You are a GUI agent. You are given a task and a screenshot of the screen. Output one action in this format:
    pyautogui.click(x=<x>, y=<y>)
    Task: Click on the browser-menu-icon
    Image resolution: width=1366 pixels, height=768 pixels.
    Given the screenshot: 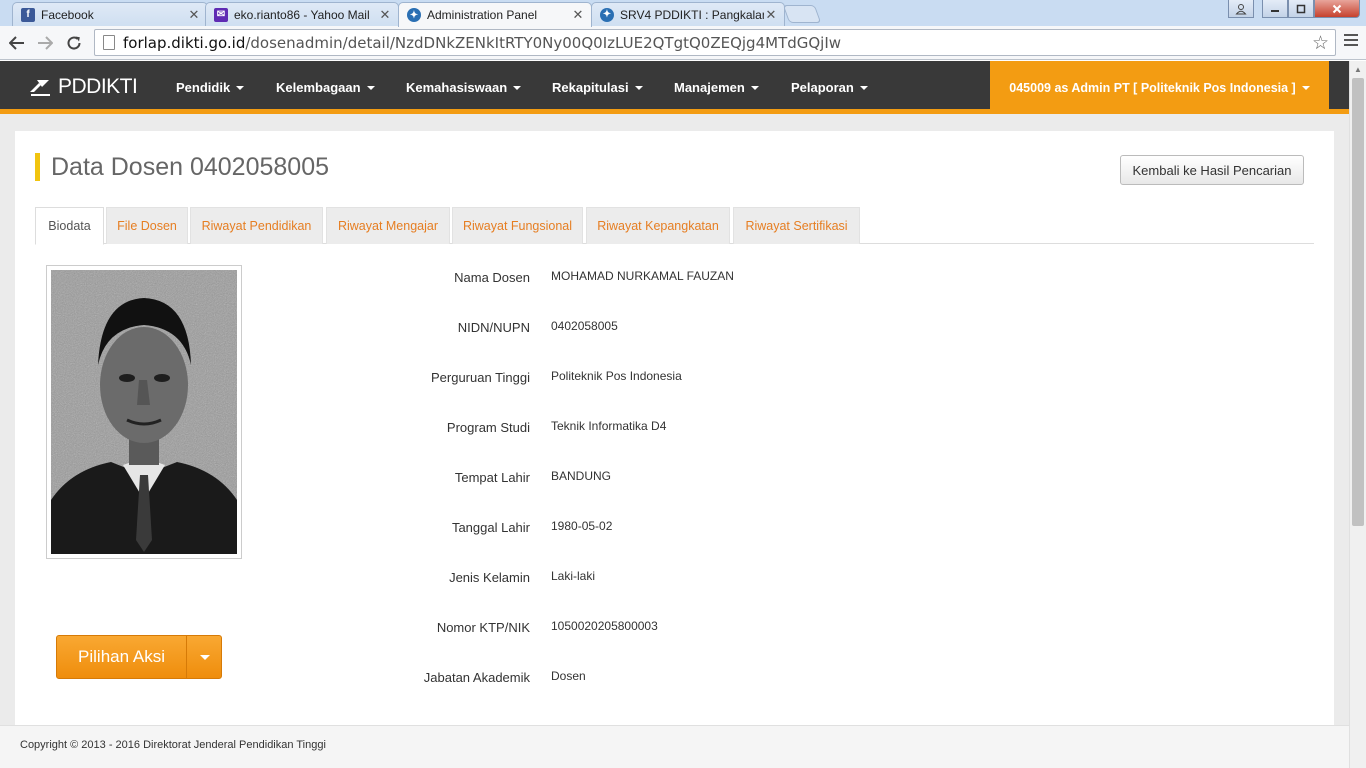 What is the action you would take?
    pyautogui.click(x=1351, y=41)
    